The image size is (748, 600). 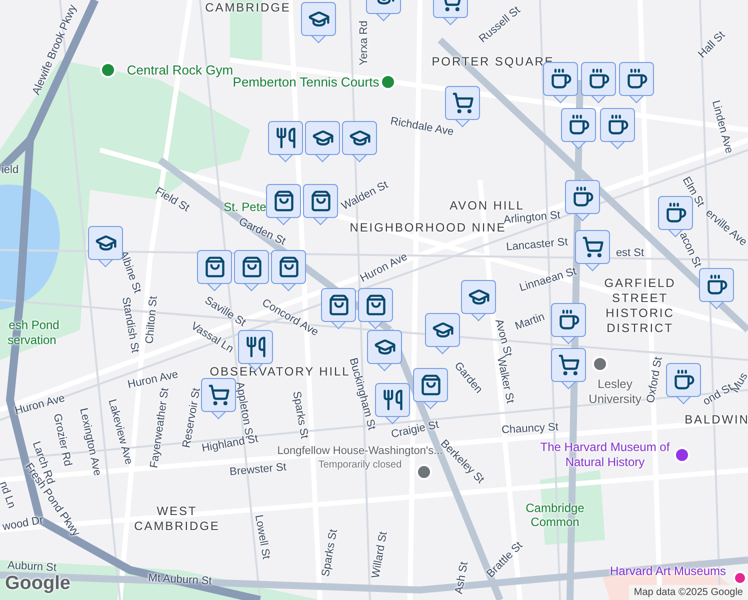 What do you see at coordinates (180, 70) in the screenshot?
I see `place-label: Central Rock Gym` at bounding box center [180, 70].